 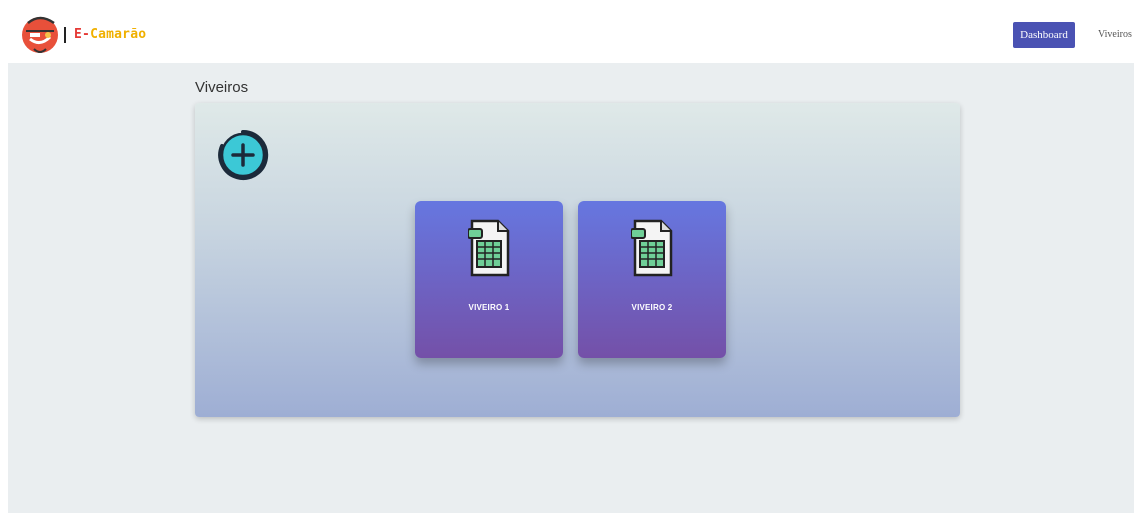 I want to click on page-title: Viveiros, so click(x=222, y=87).